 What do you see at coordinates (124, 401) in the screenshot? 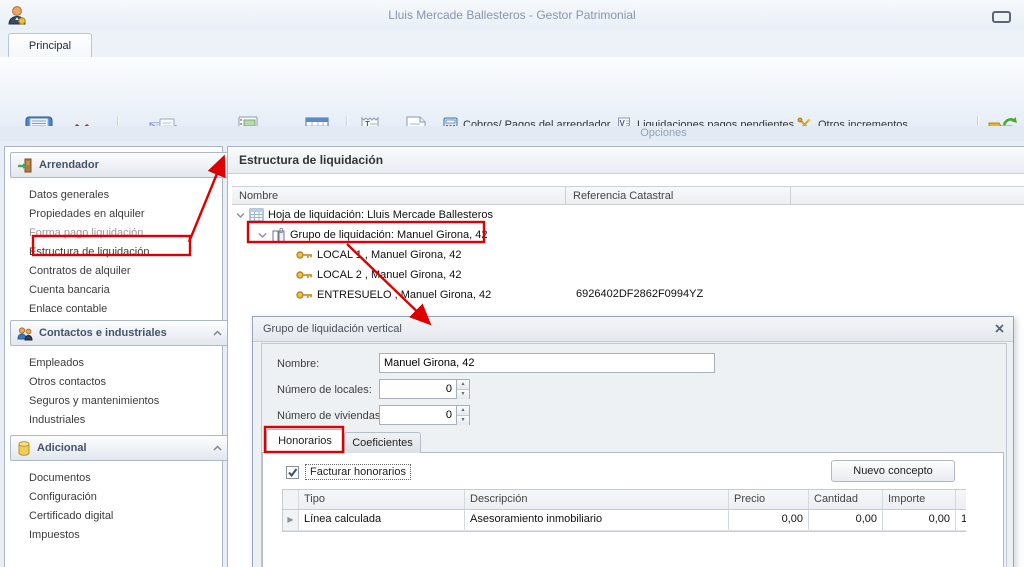
I see `sidebar-item-seguros: Seguros y mantenimientos` at bounding box center [124, 401].